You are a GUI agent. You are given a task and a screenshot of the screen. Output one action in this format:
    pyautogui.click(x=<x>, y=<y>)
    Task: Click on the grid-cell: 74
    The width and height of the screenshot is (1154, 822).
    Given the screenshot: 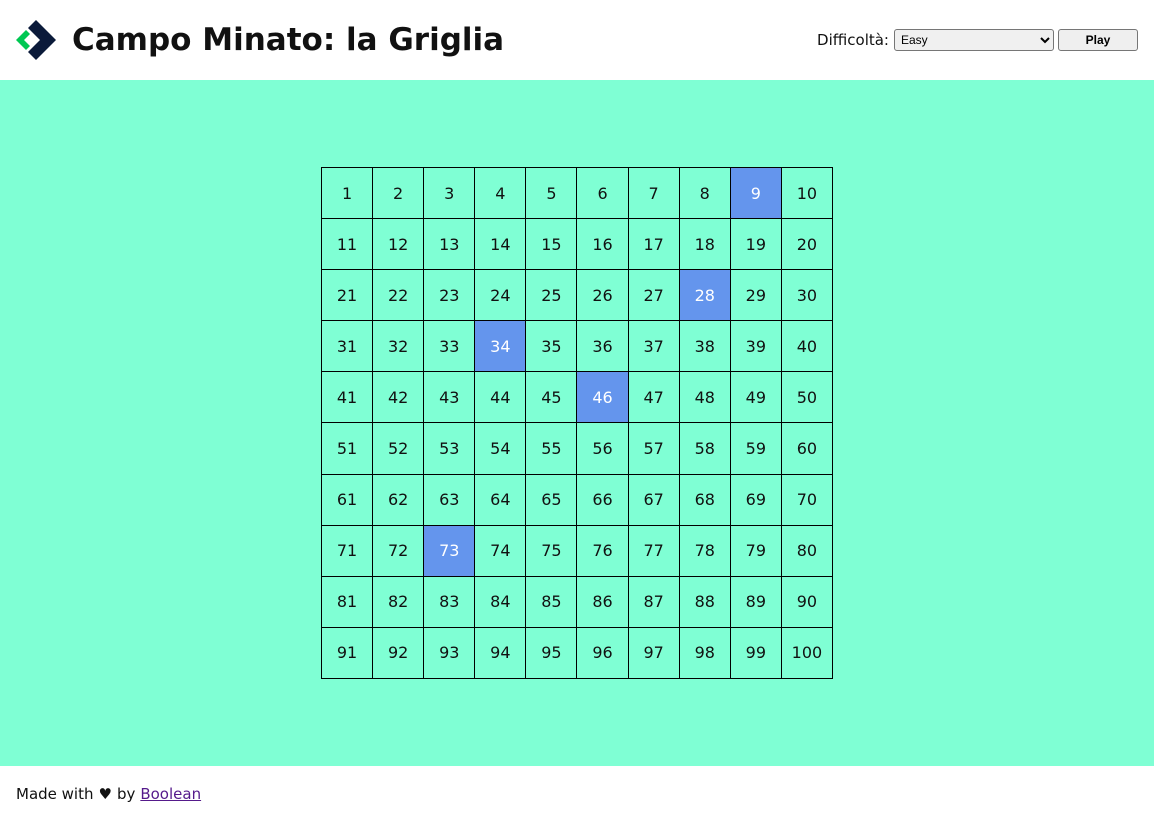 What is the action you would take?
    pyautogui.click(x=501, y=551)
    